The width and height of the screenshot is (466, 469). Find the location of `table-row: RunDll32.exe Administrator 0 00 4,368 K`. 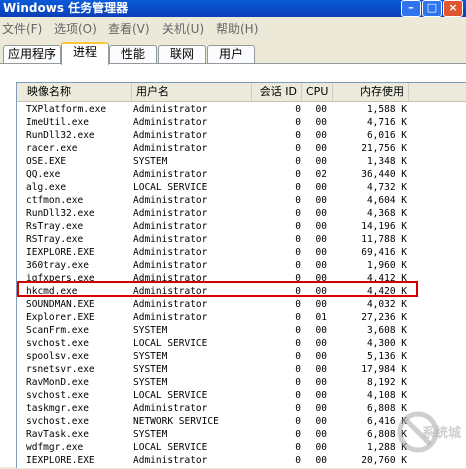

table-row: RunDll32.exe Administrator 0 00 4,368 K is located at coordinates (241, 213).